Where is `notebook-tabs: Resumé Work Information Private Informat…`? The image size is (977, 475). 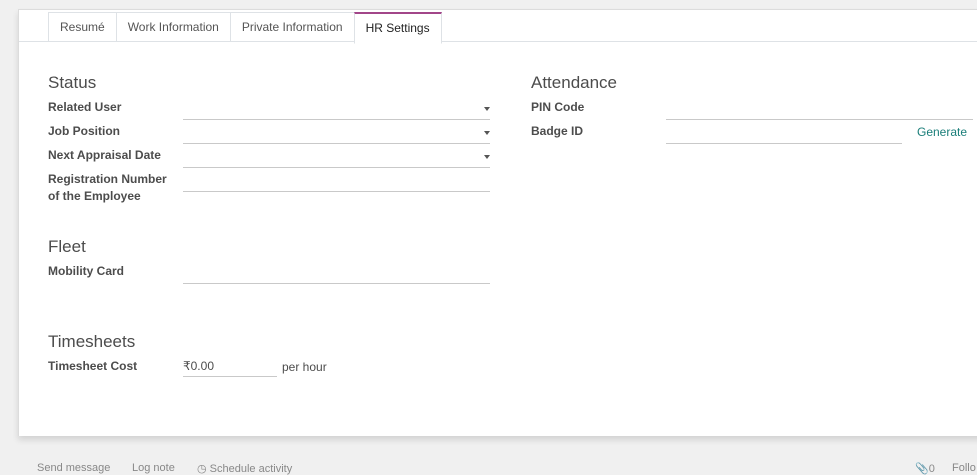
notebook-tabs: Resumé Work Information Private Informat… is located at coordinates (245, 28).